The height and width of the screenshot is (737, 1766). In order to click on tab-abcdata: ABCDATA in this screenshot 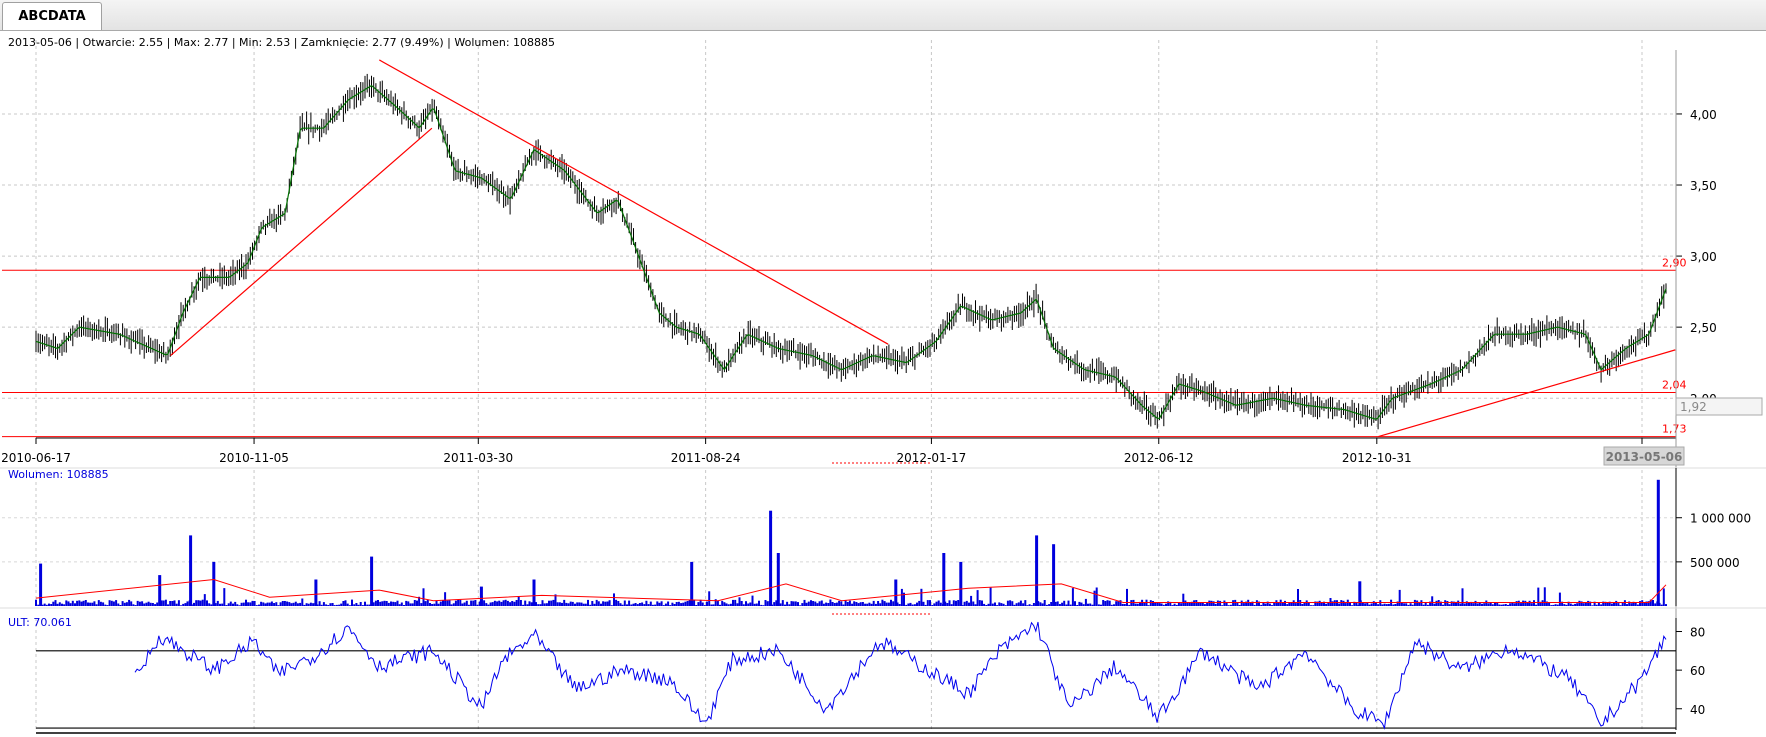, I will do `click(52, 16)`.